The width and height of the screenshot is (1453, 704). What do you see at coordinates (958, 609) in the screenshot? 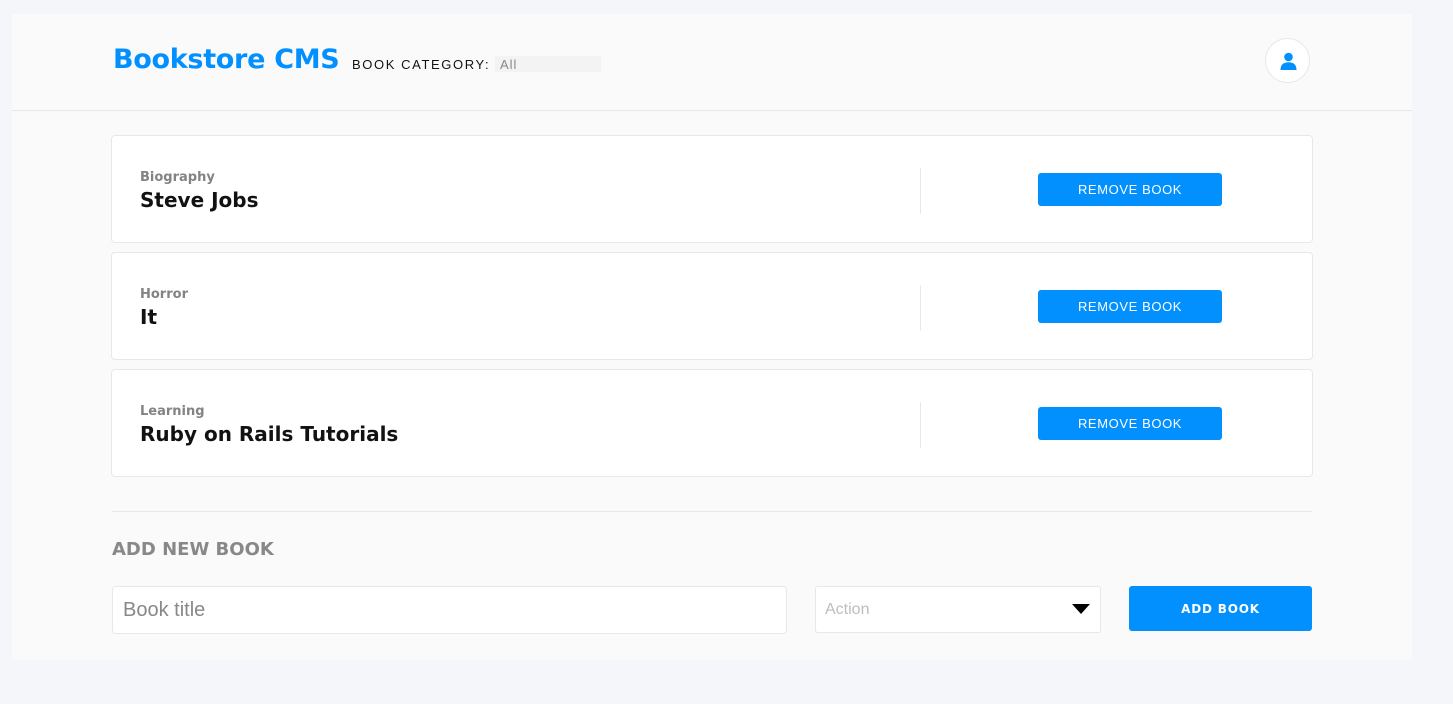
I see `book-category-dropdown: Action` at bounding box center [958, 609].